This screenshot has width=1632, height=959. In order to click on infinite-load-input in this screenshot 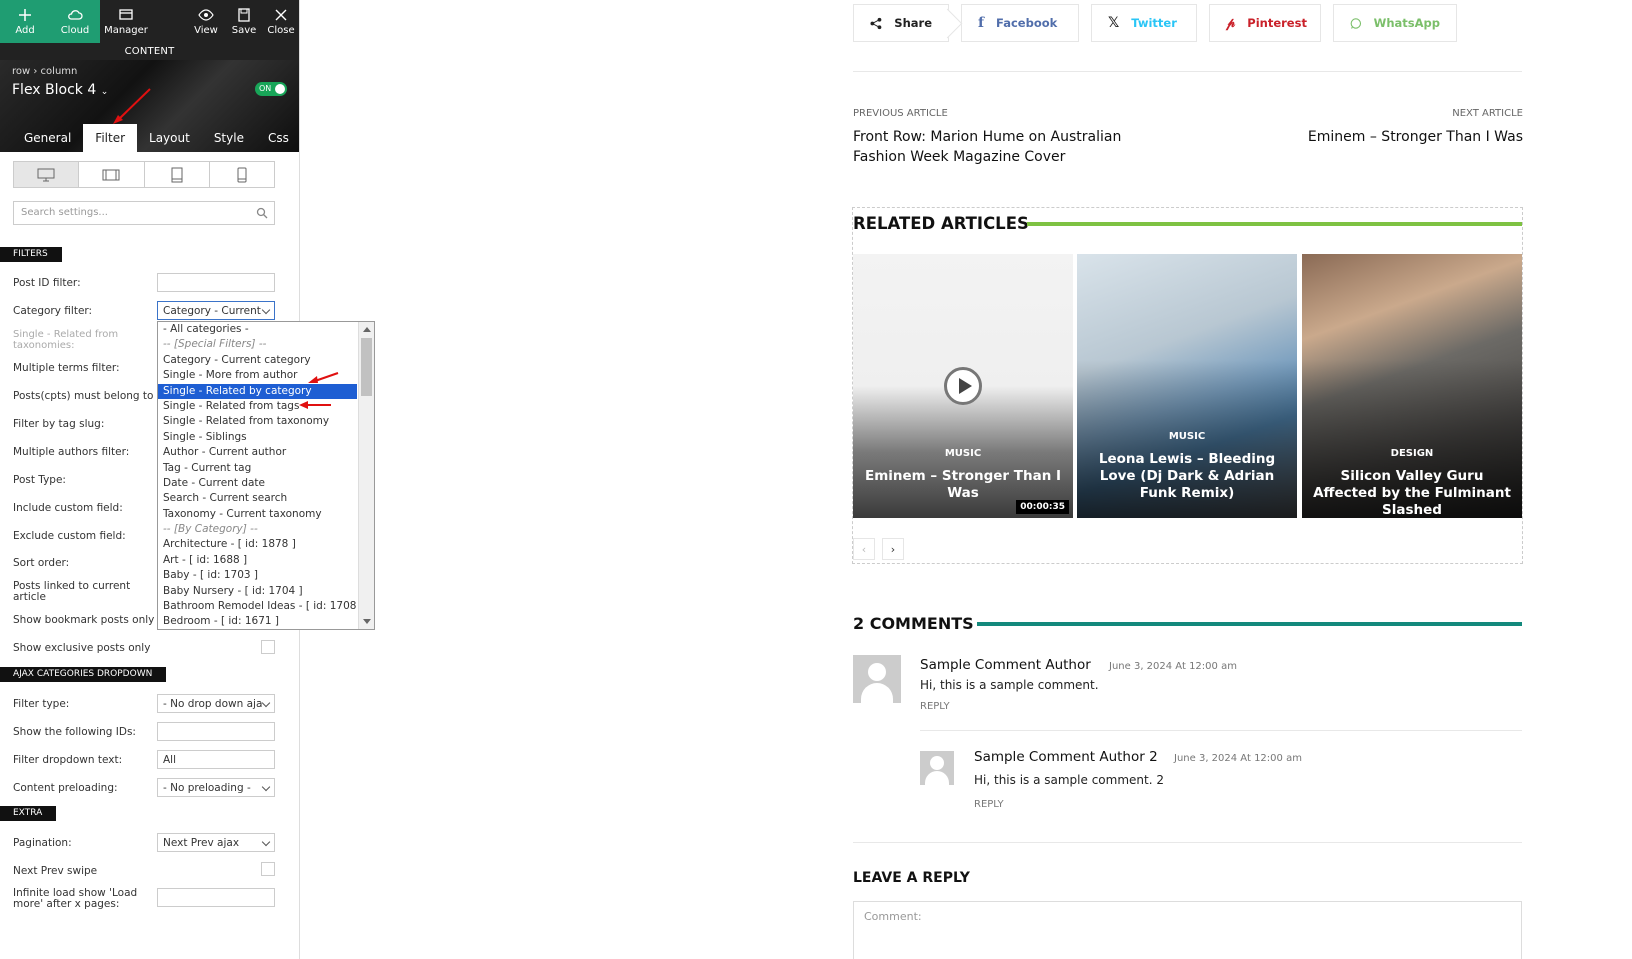, I will do `click(216, 897)`.